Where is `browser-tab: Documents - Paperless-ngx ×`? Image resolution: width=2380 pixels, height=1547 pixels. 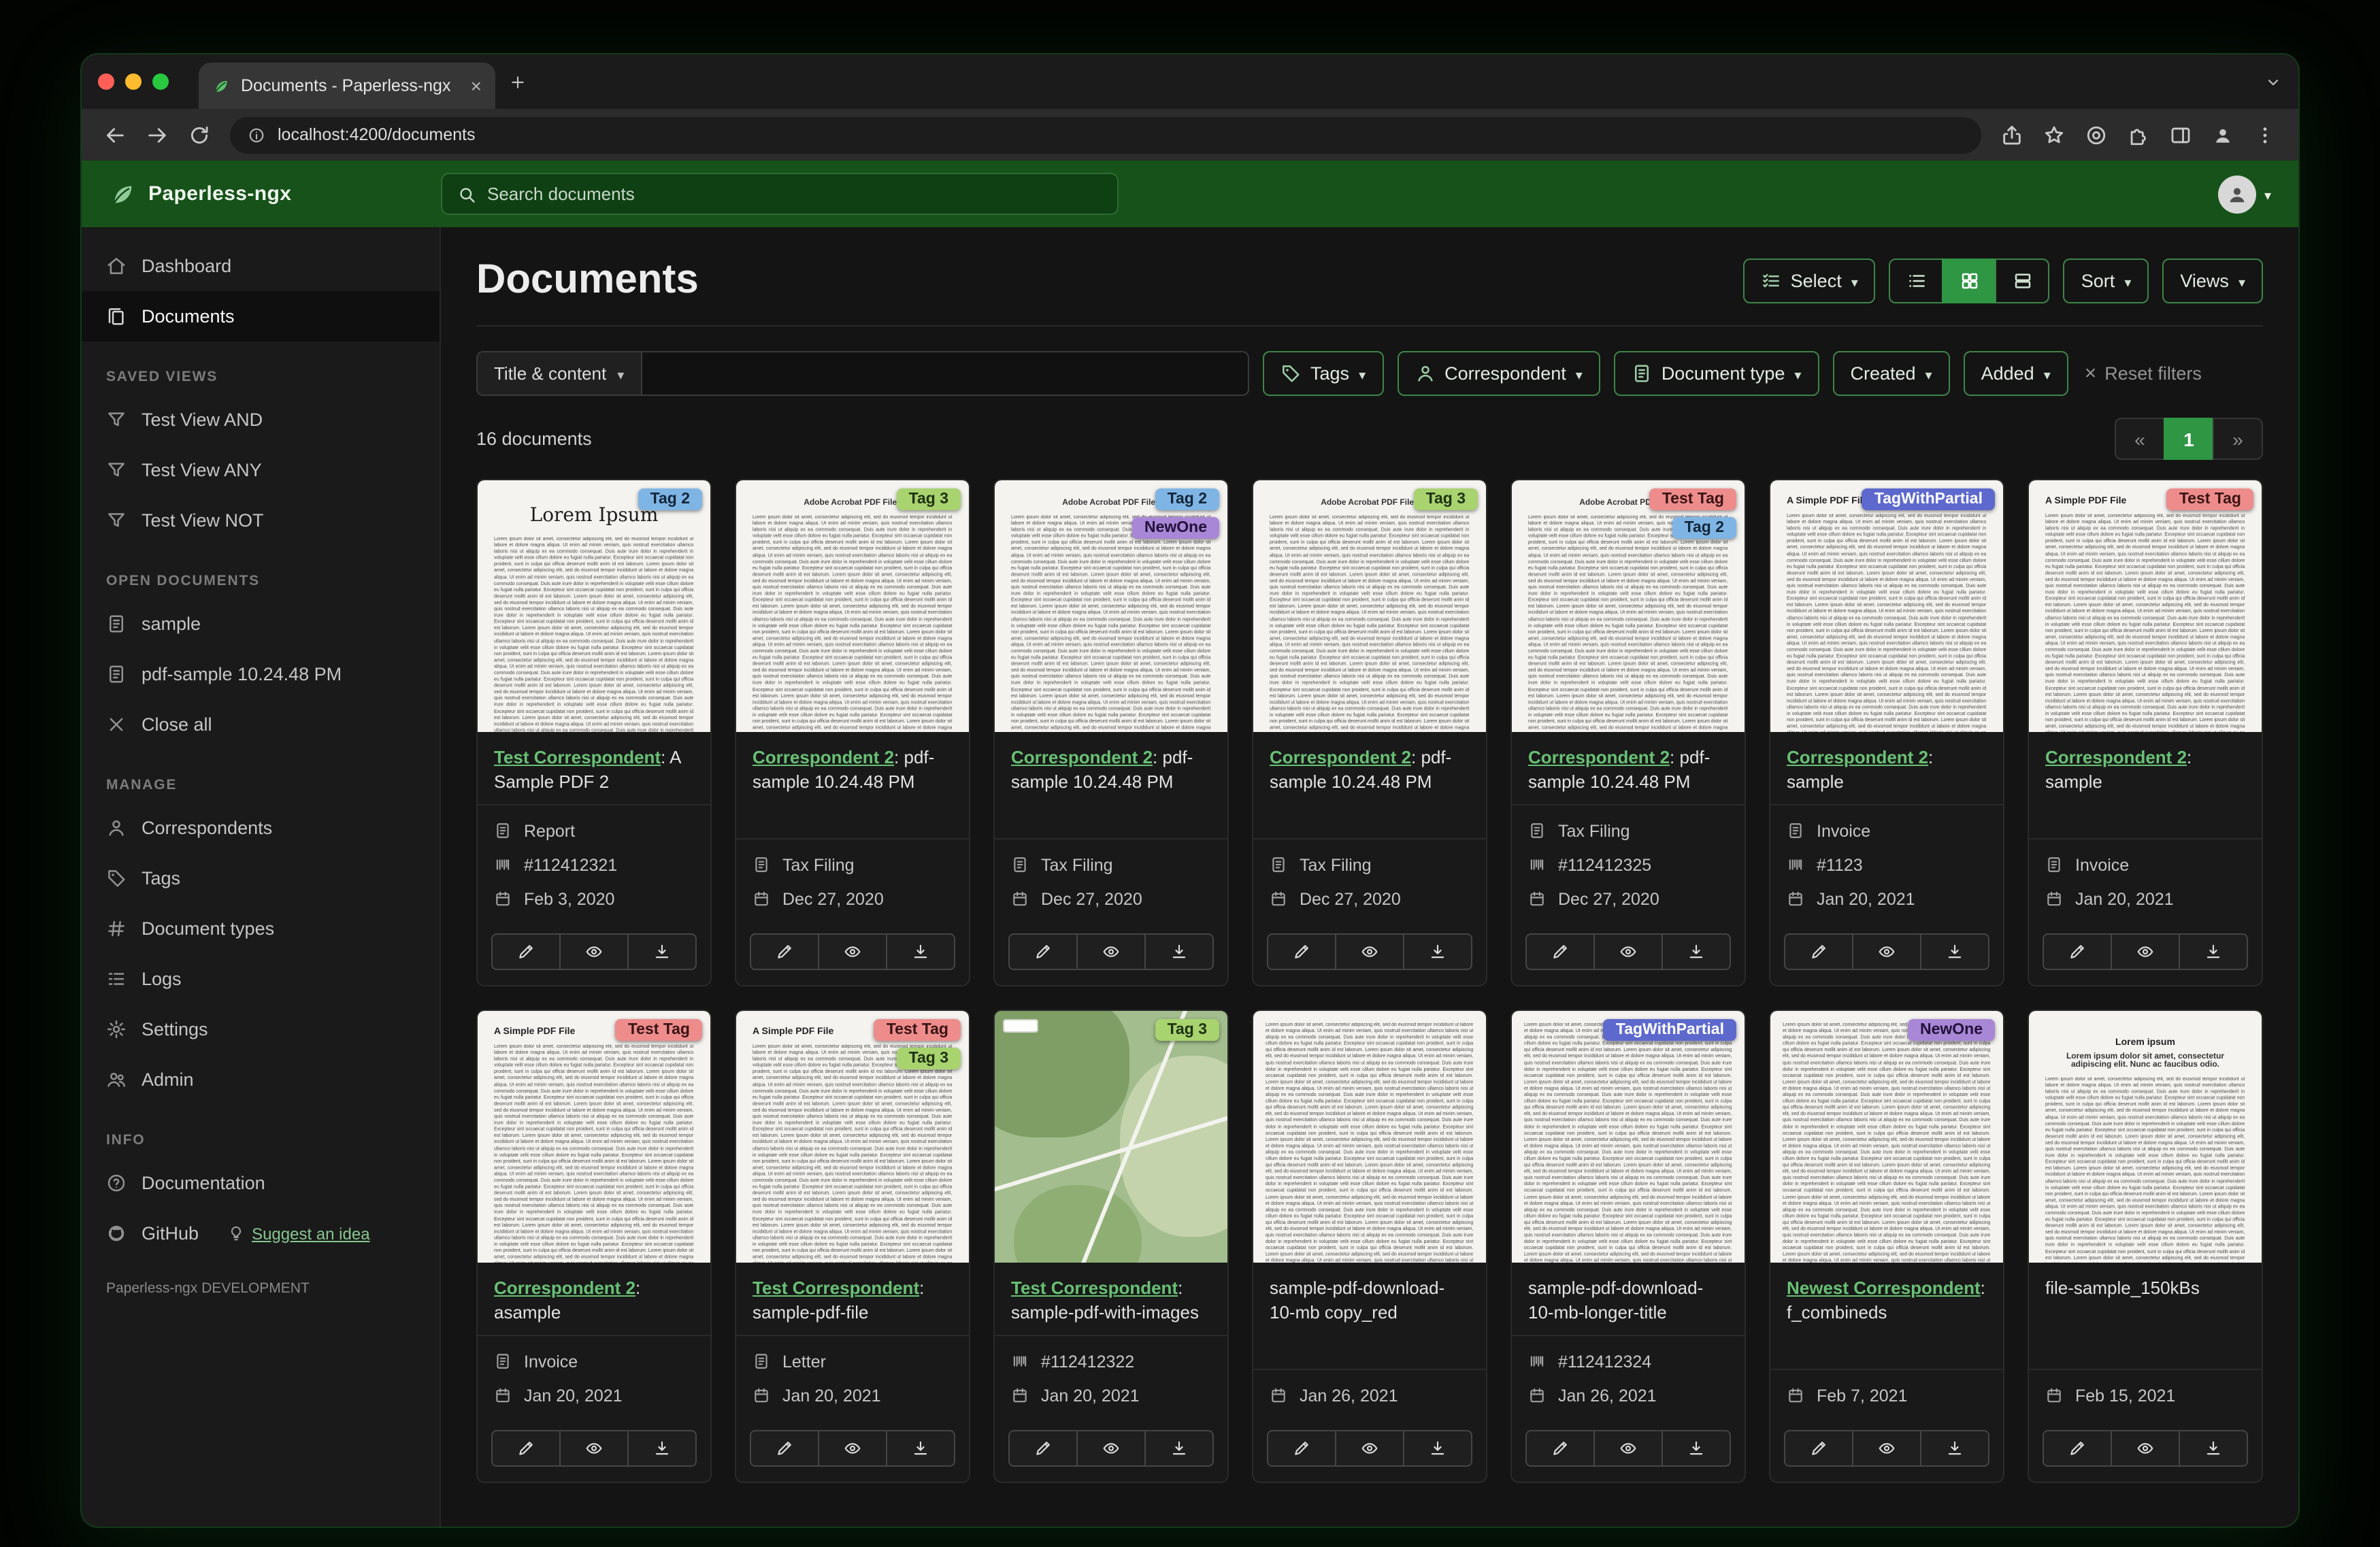
browser-tab: Documents - Paperless-ngx × is located at coordinates (347, 86).